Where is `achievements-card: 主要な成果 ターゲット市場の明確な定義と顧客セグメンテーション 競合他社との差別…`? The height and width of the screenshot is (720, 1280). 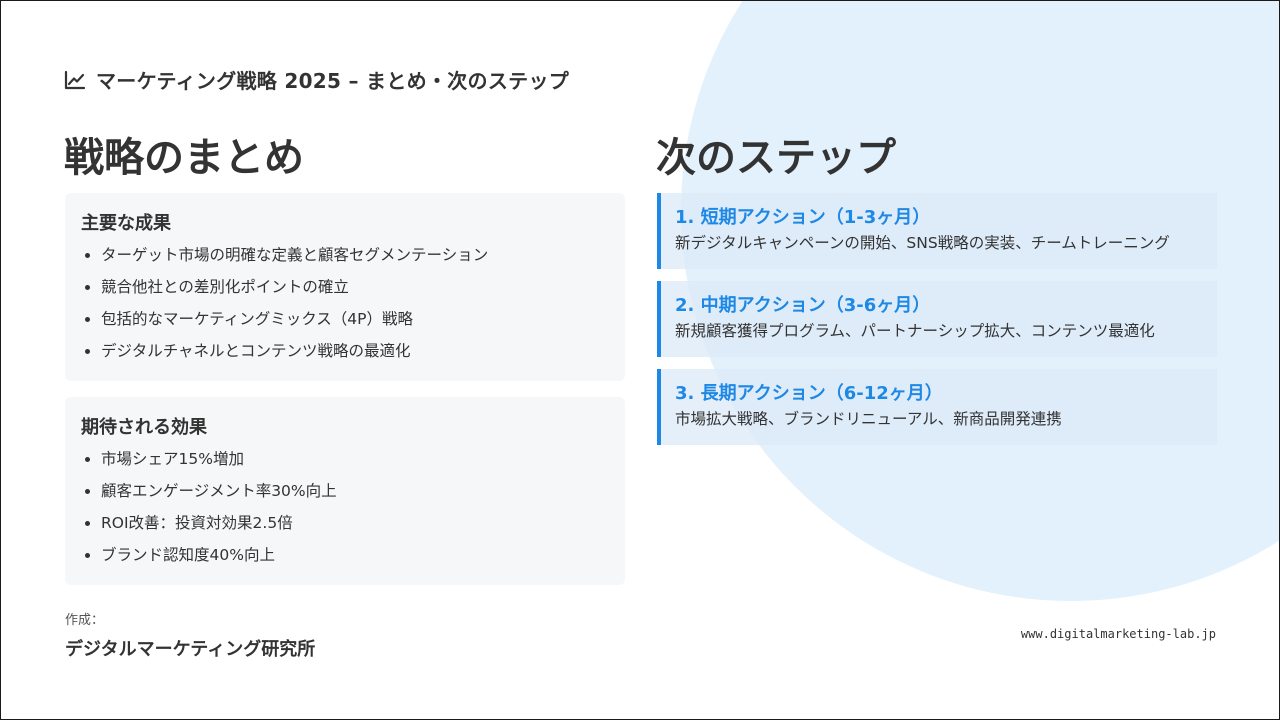
achievements-card: 主要な成果 ターゲット市場の明確な定義と顧客セグメンテーション 競合他社との差別… is located at coordinates (345, 287).